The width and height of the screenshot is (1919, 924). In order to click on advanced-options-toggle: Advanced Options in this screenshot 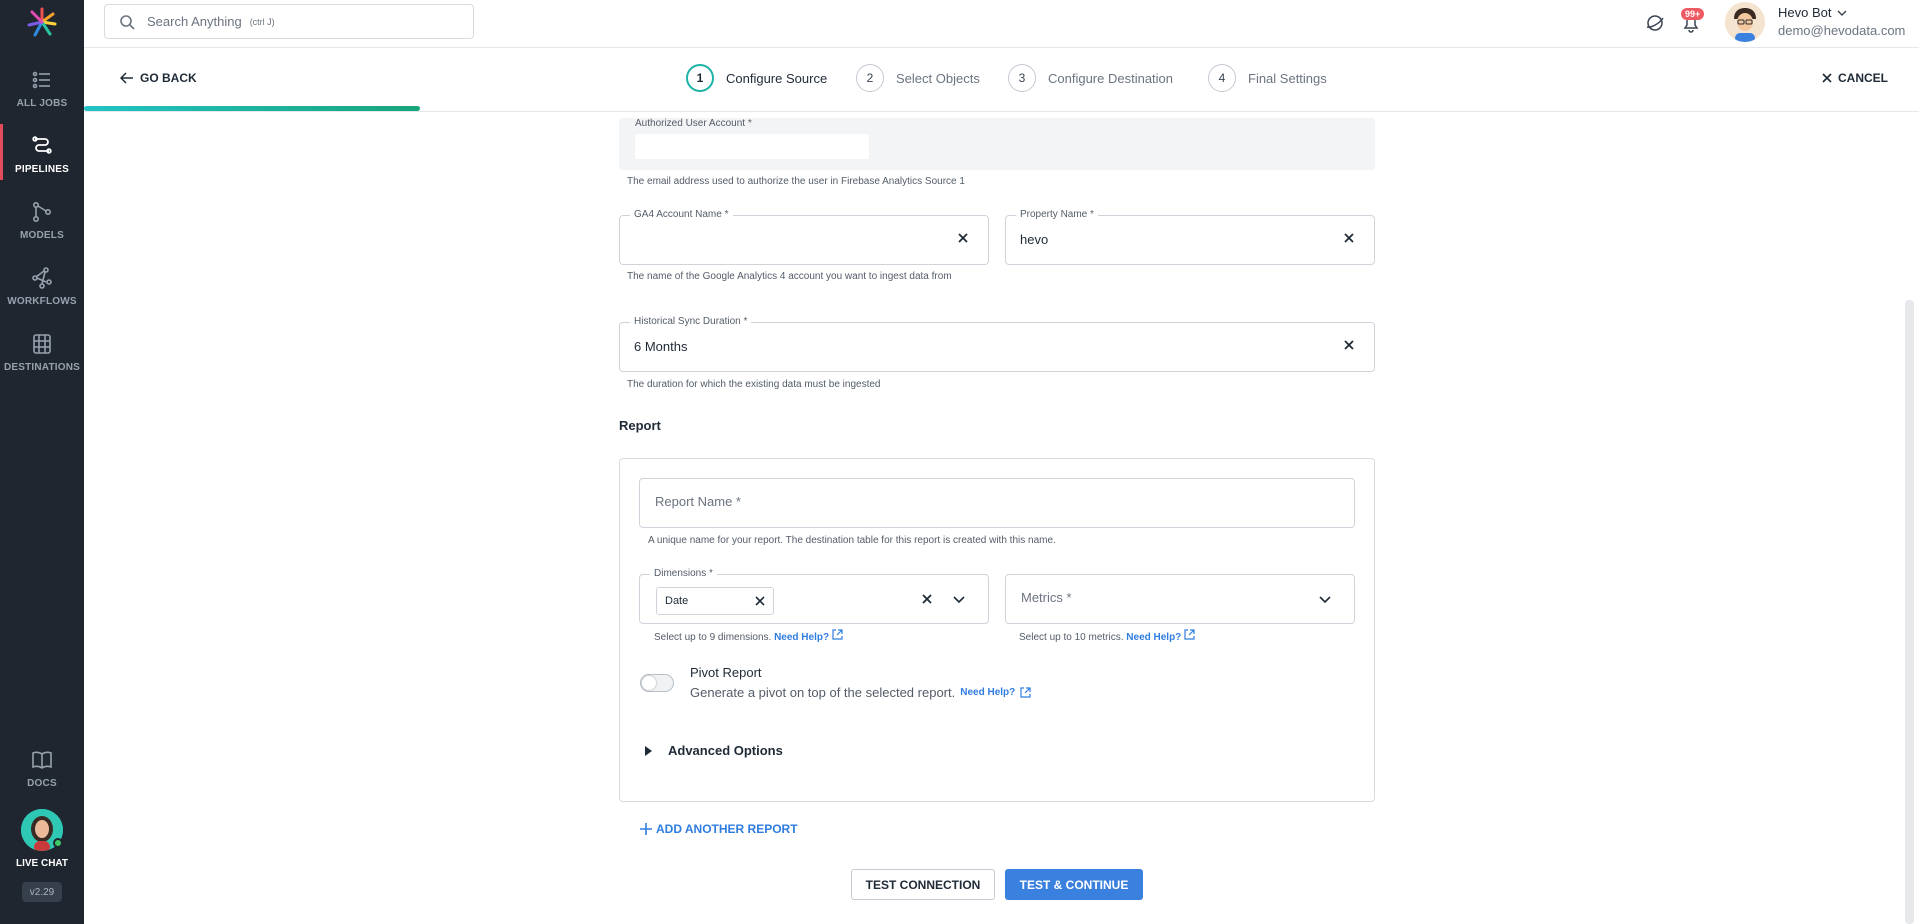, I will do `click(713, 750)`.